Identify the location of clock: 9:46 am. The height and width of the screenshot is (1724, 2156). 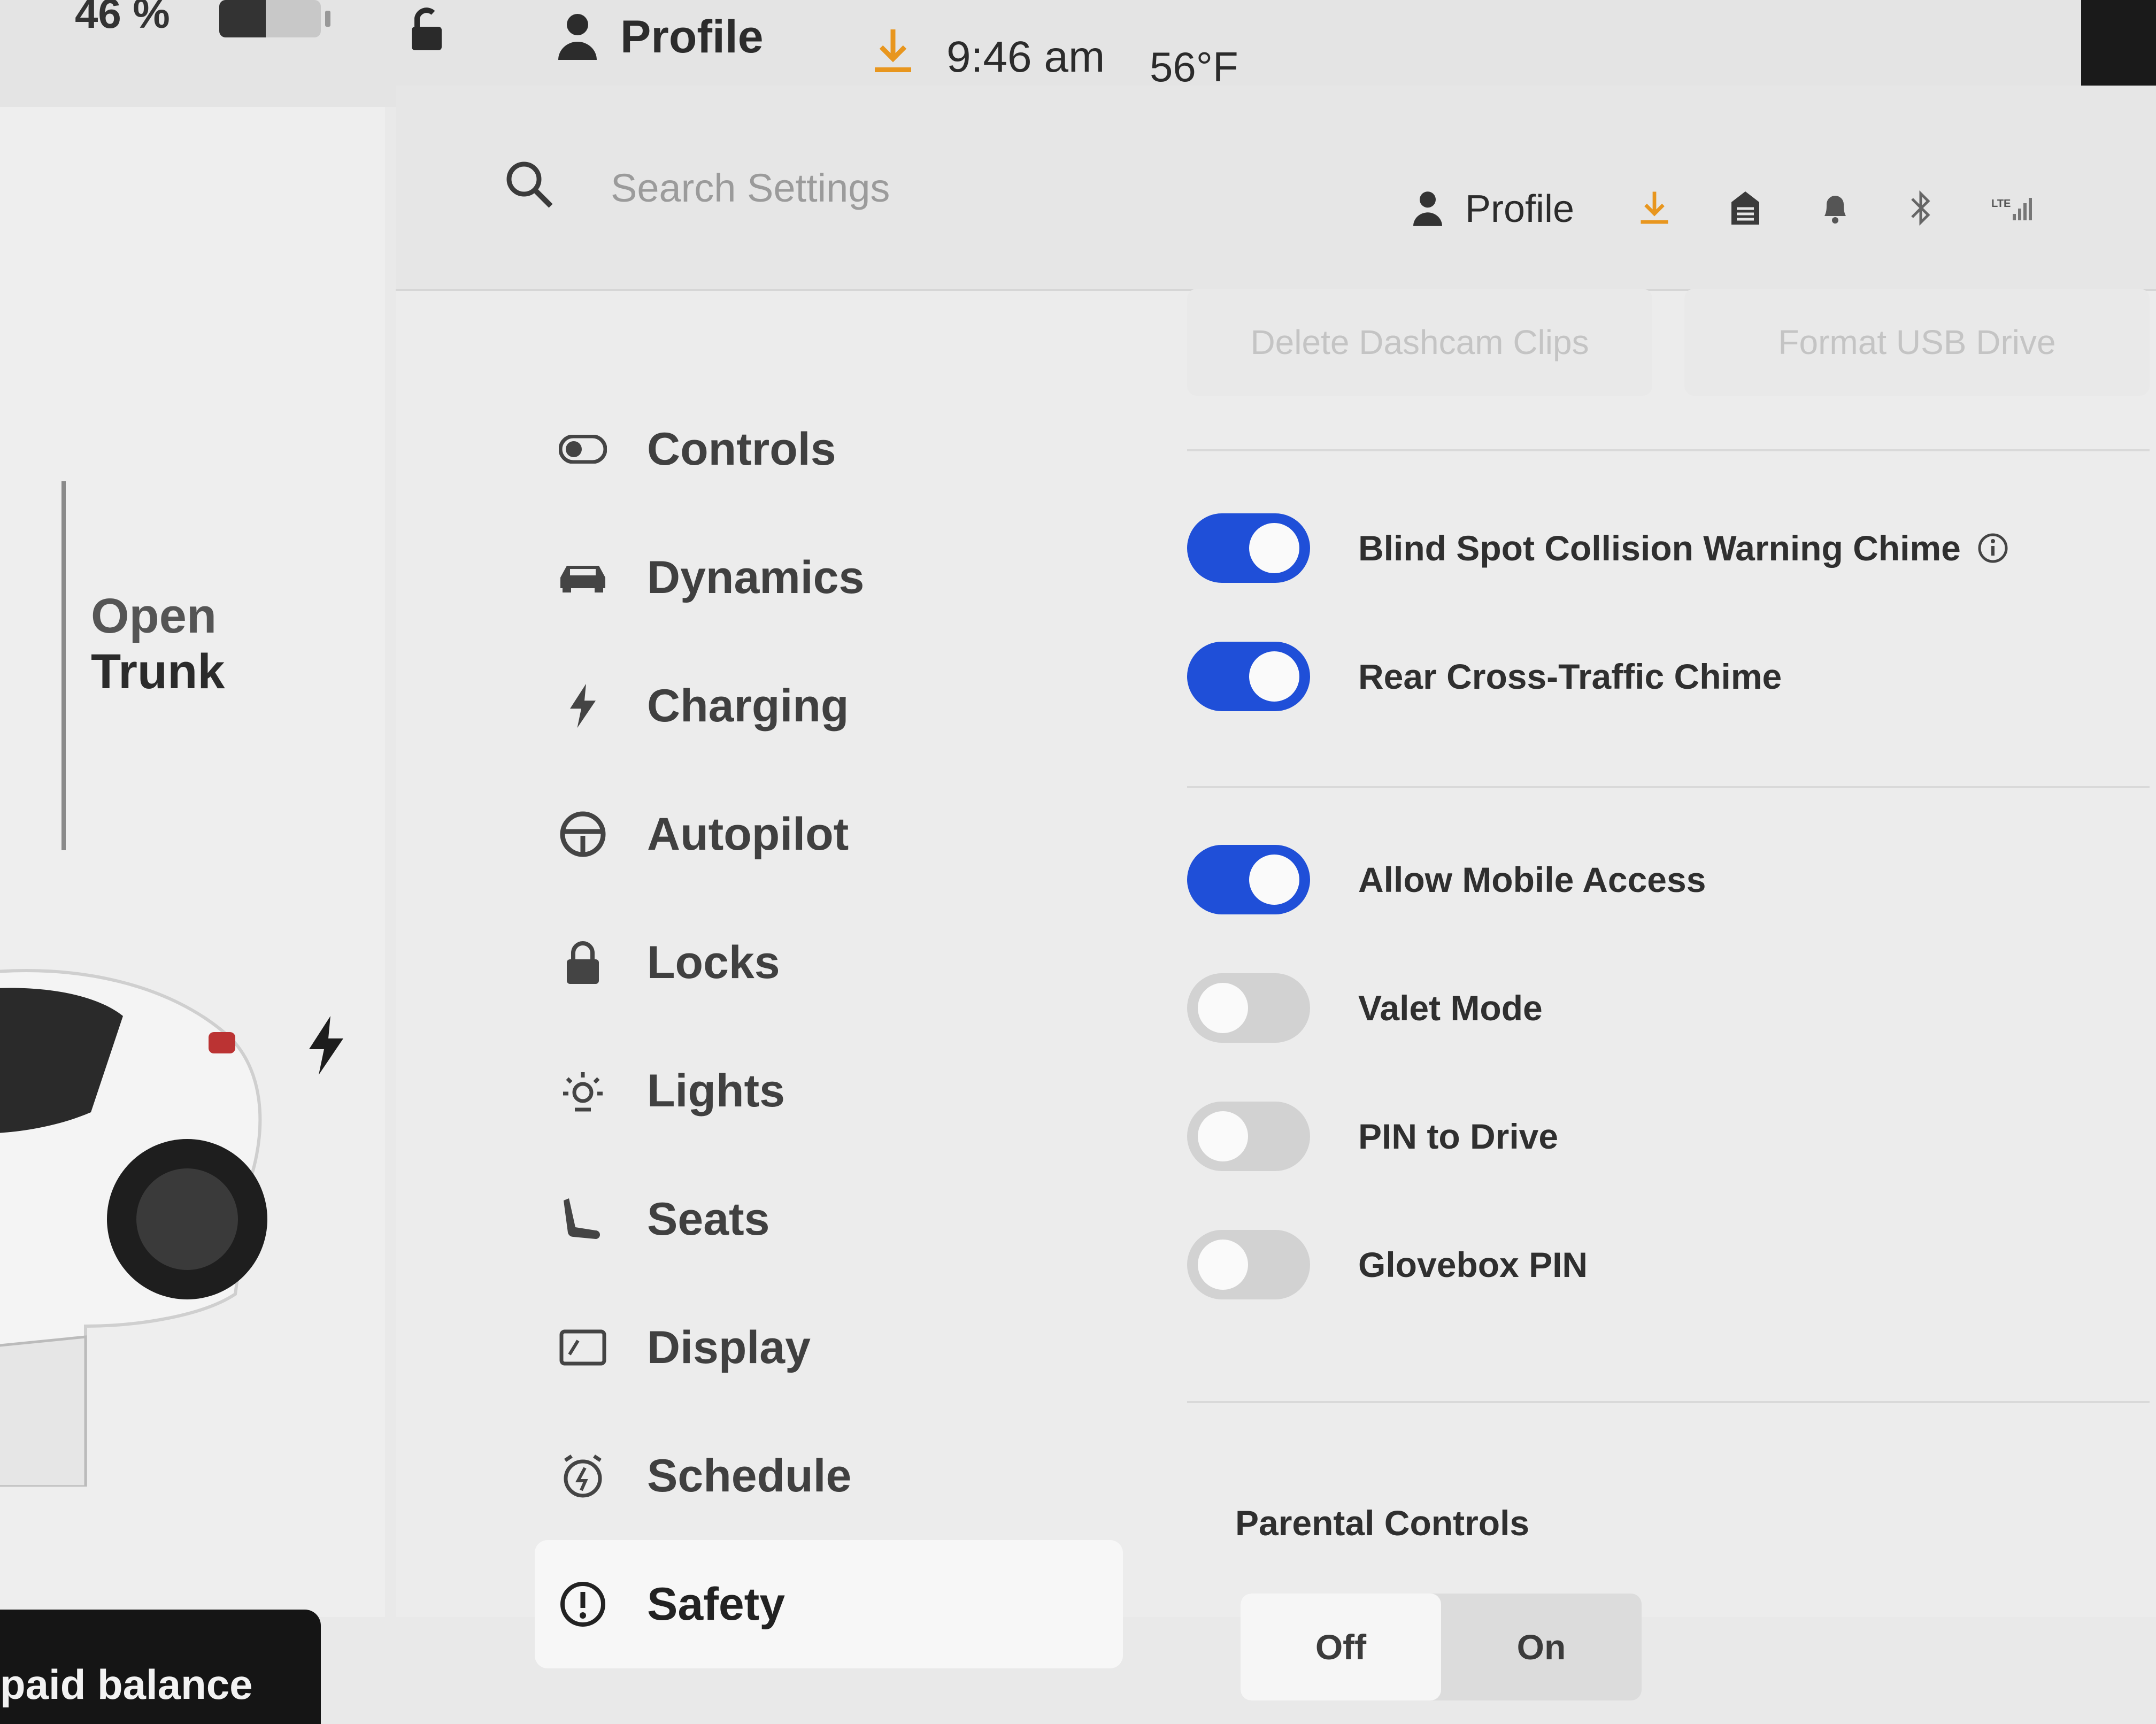
(1025, 57).